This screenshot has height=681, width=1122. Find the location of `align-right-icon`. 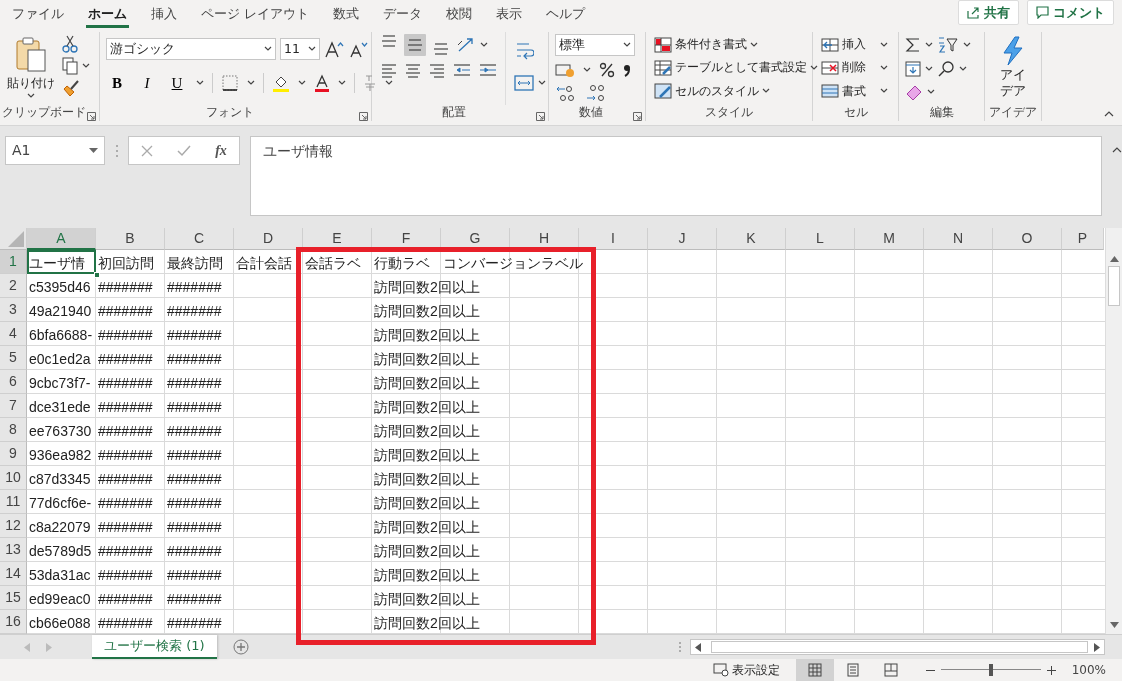

align-right-icon is located at coordinates (437, 70).